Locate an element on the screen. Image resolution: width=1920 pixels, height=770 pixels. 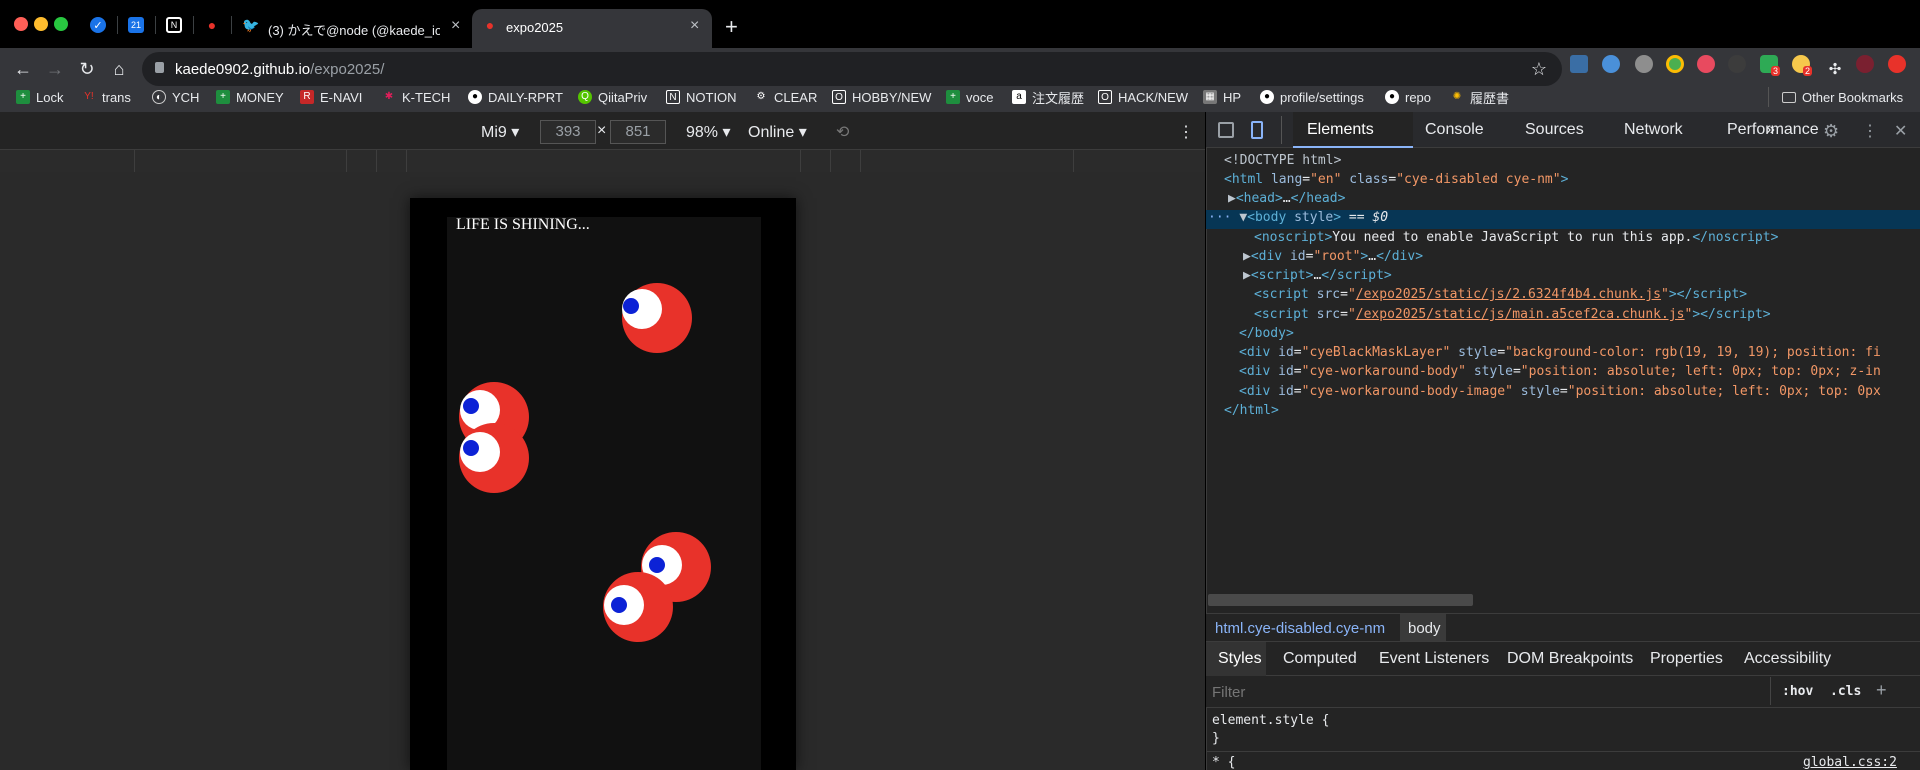
pinned-tab-calendar-icon: 21 is located at coordinates (136, 25).